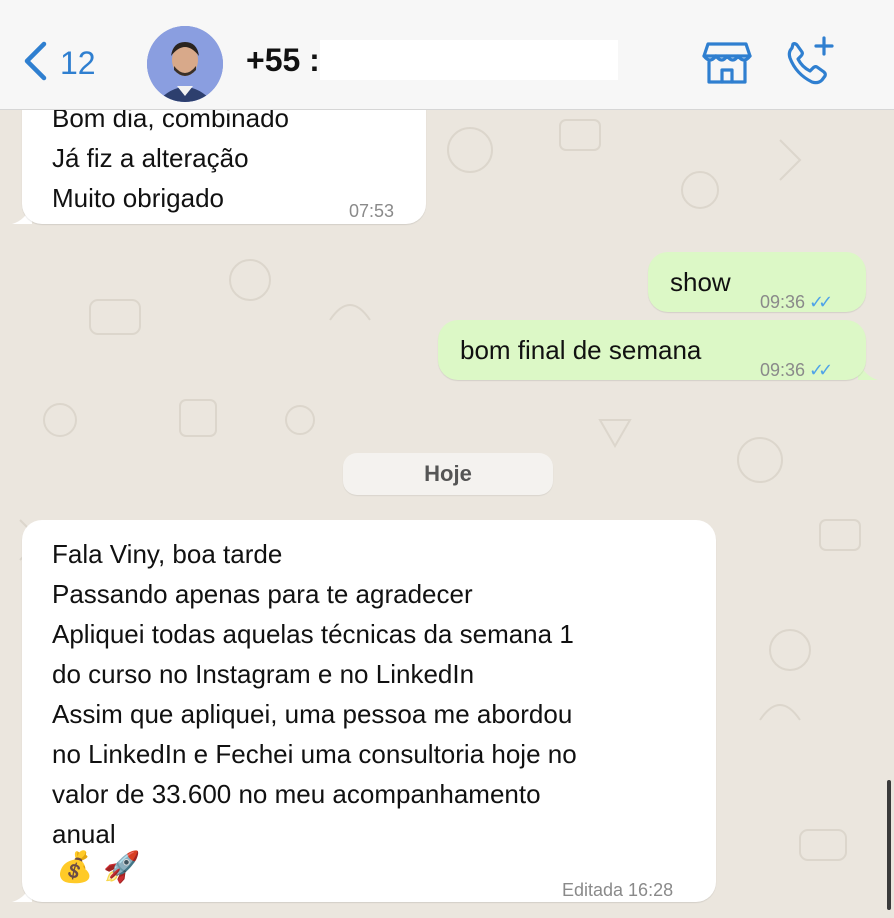 The width and height of the screenshot is (894, 918). What do you see at coordinates (59, 63) in the screenshot?
I see `back-button: 12` at bounding box center [59, 63].